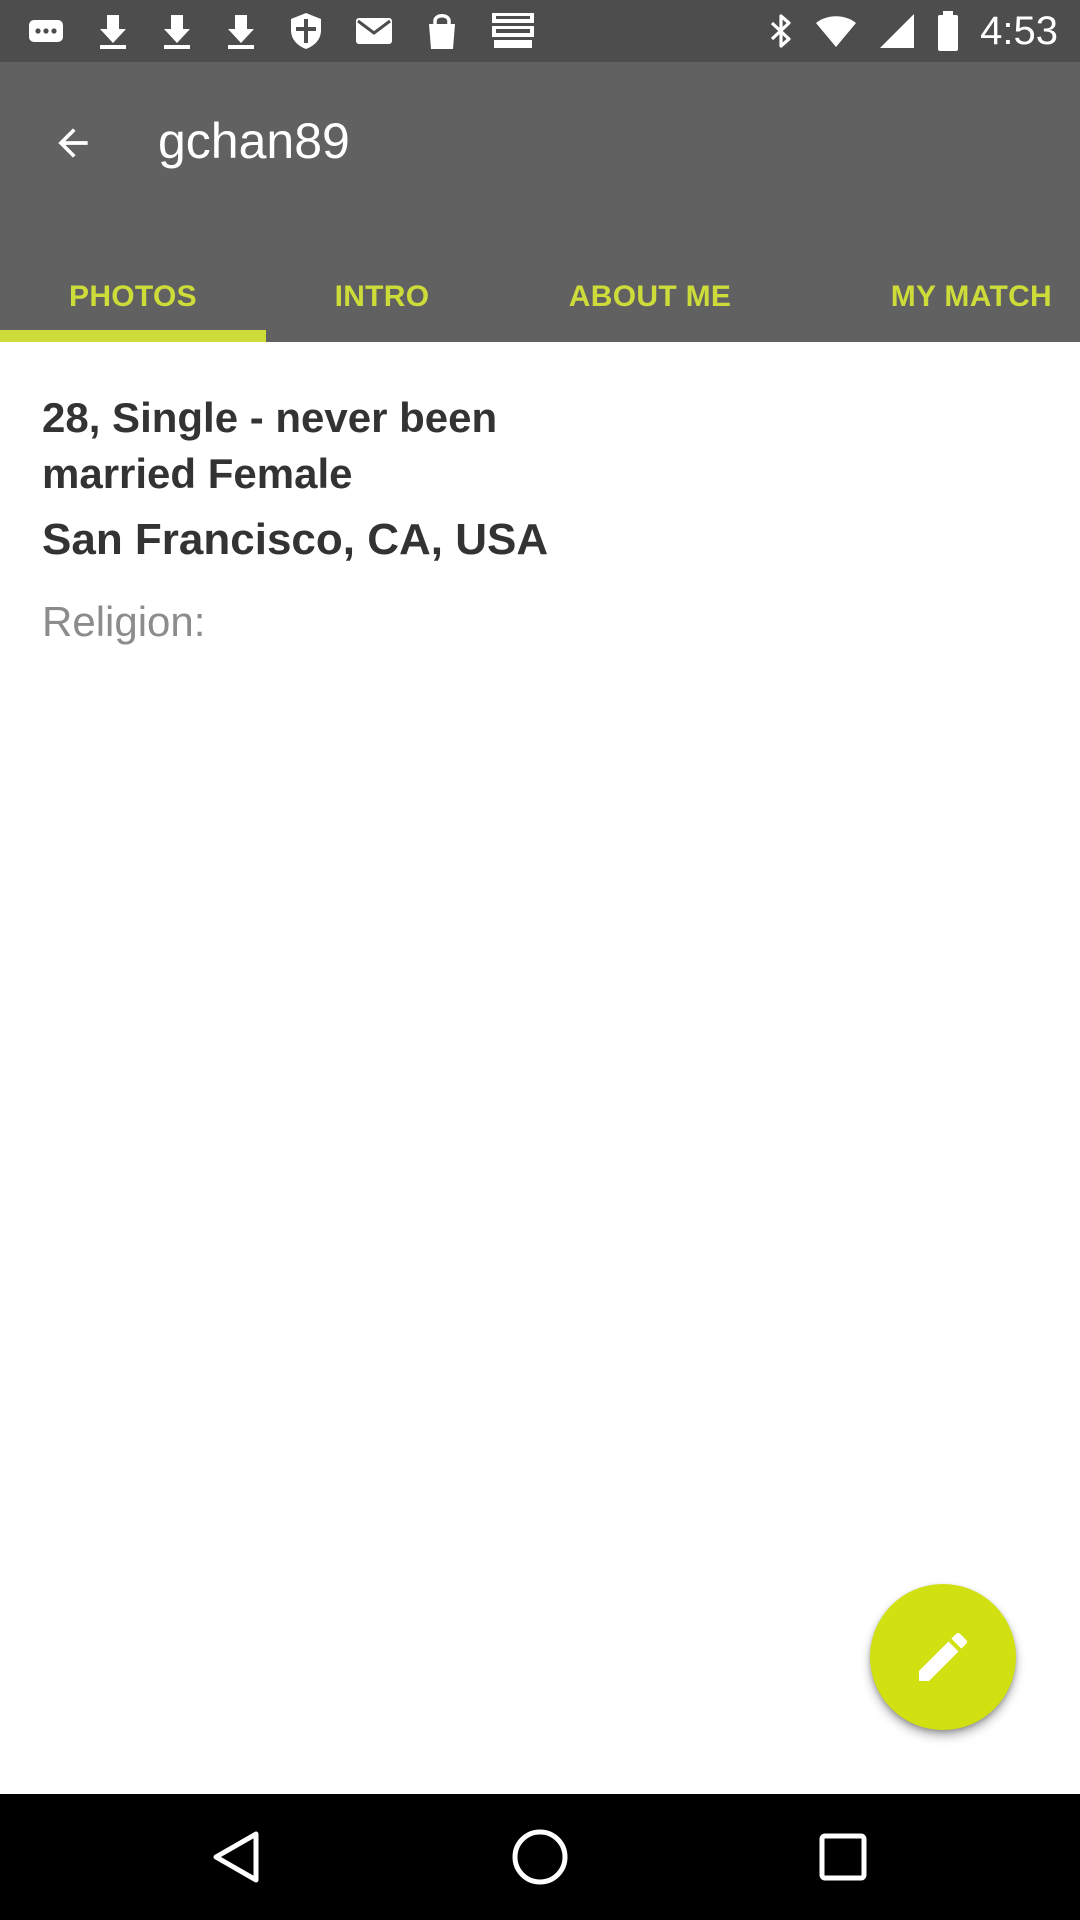 This screenshot has height=1920, width=1080. I want to click on tab-label: PHOTOS, so click(133, 296).